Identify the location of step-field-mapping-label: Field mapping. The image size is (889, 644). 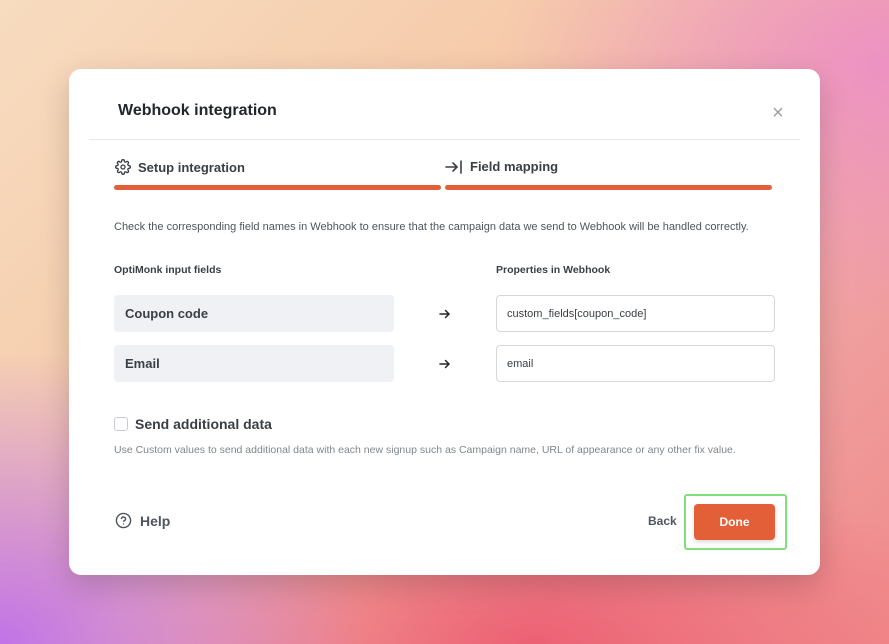
(514, 166).